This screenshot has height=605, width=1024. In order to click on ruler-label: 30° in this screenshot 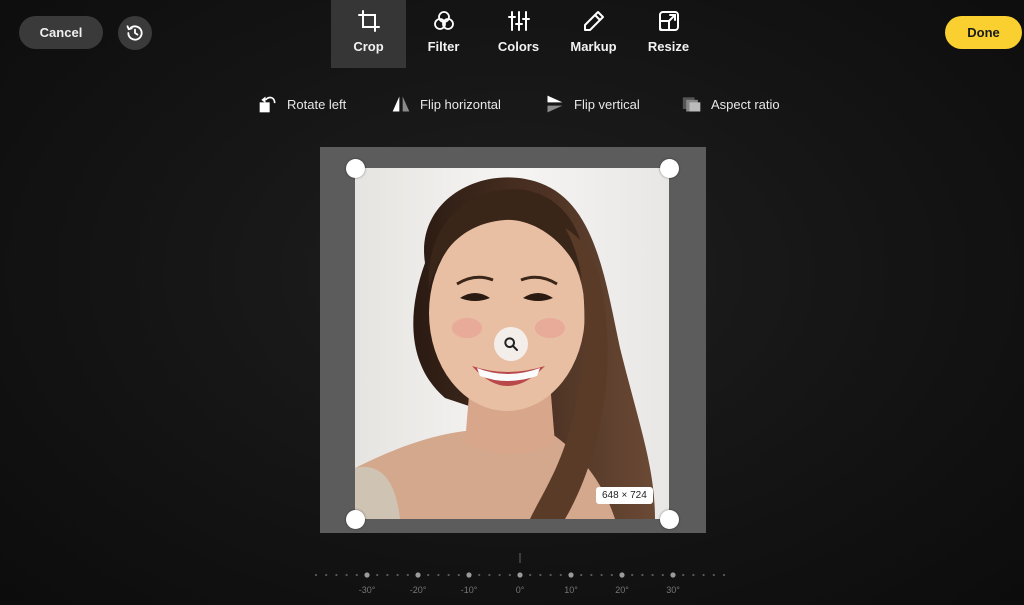, I will do `click(673, 590)`.